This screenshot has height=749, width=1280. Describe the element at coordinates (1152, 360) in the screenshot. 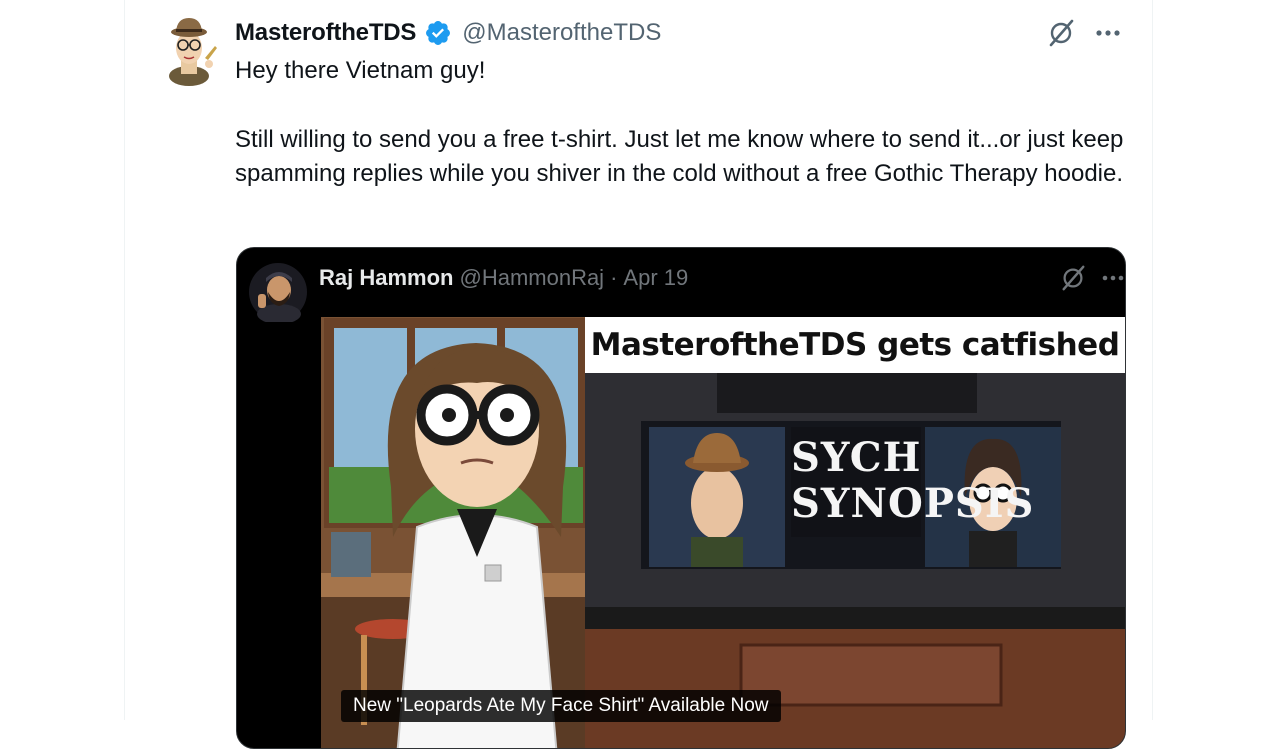

I see `timeline-right-border` at that location.